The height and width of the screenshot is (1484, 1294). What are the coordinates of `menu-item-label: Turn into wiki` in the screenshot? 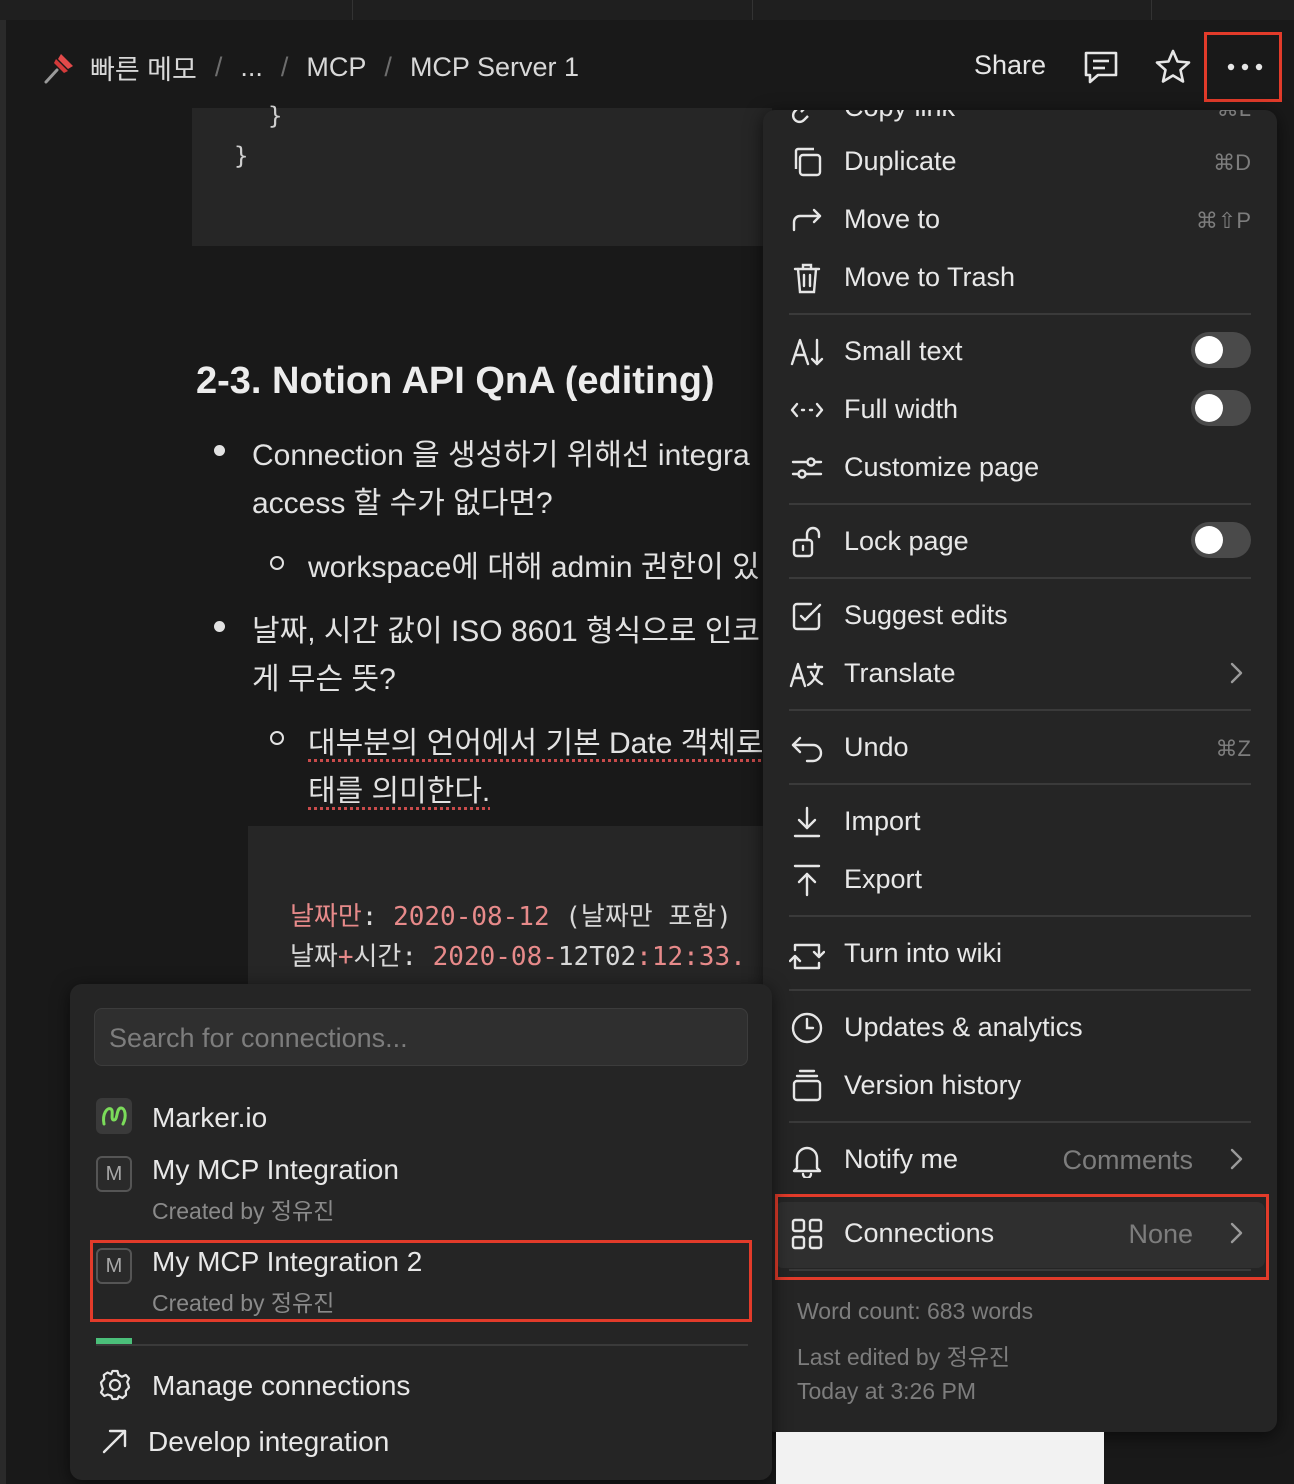 It's located at (923, 953).